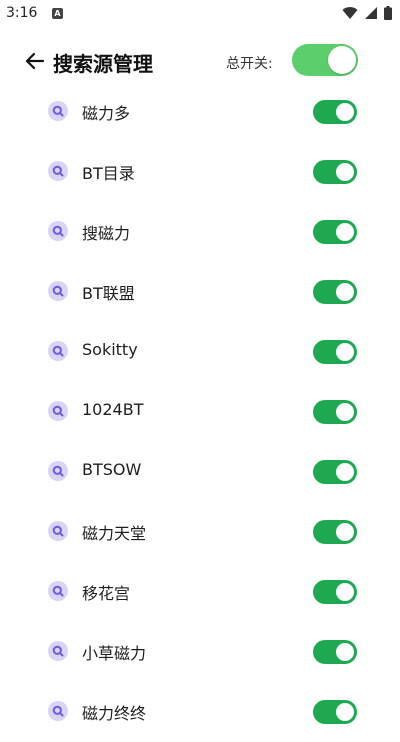  I want to click on master-switch-label: 总开关:, so click(249, 64).